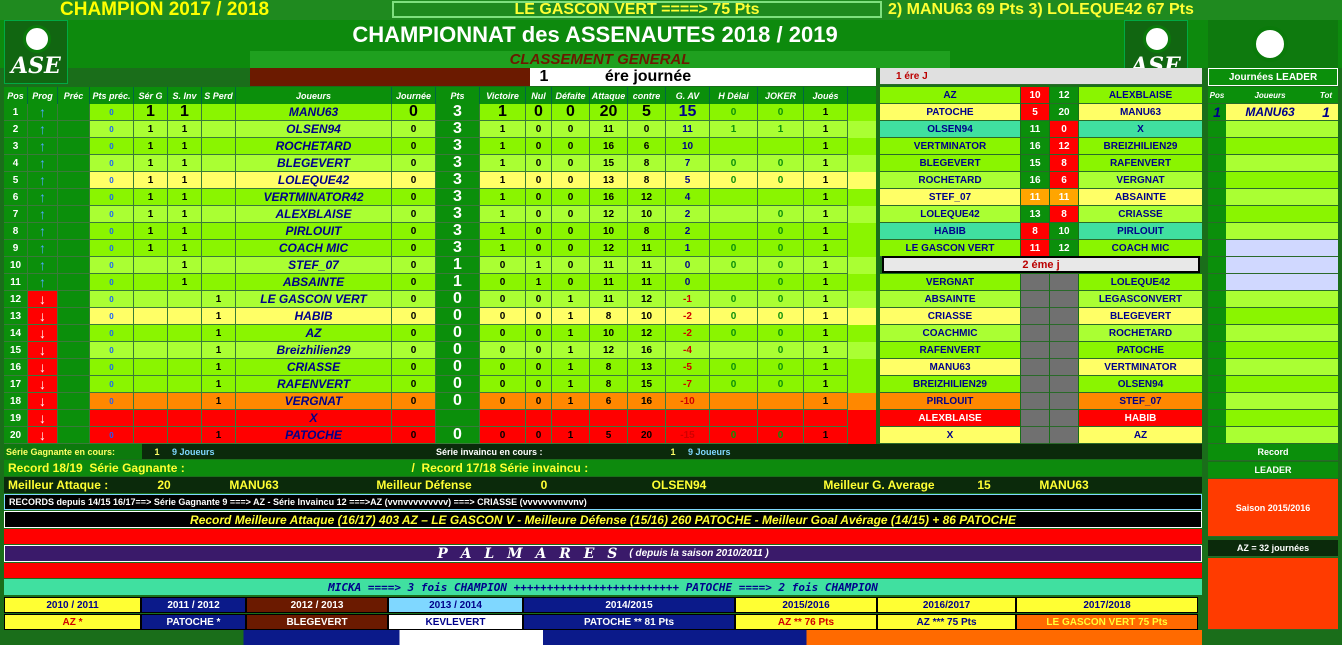 The image size is (1342, 645). What do you see at coordinates (16, 384) in the screenshot?
I see `cell-pos: 17` at bounding box center [16, 384].